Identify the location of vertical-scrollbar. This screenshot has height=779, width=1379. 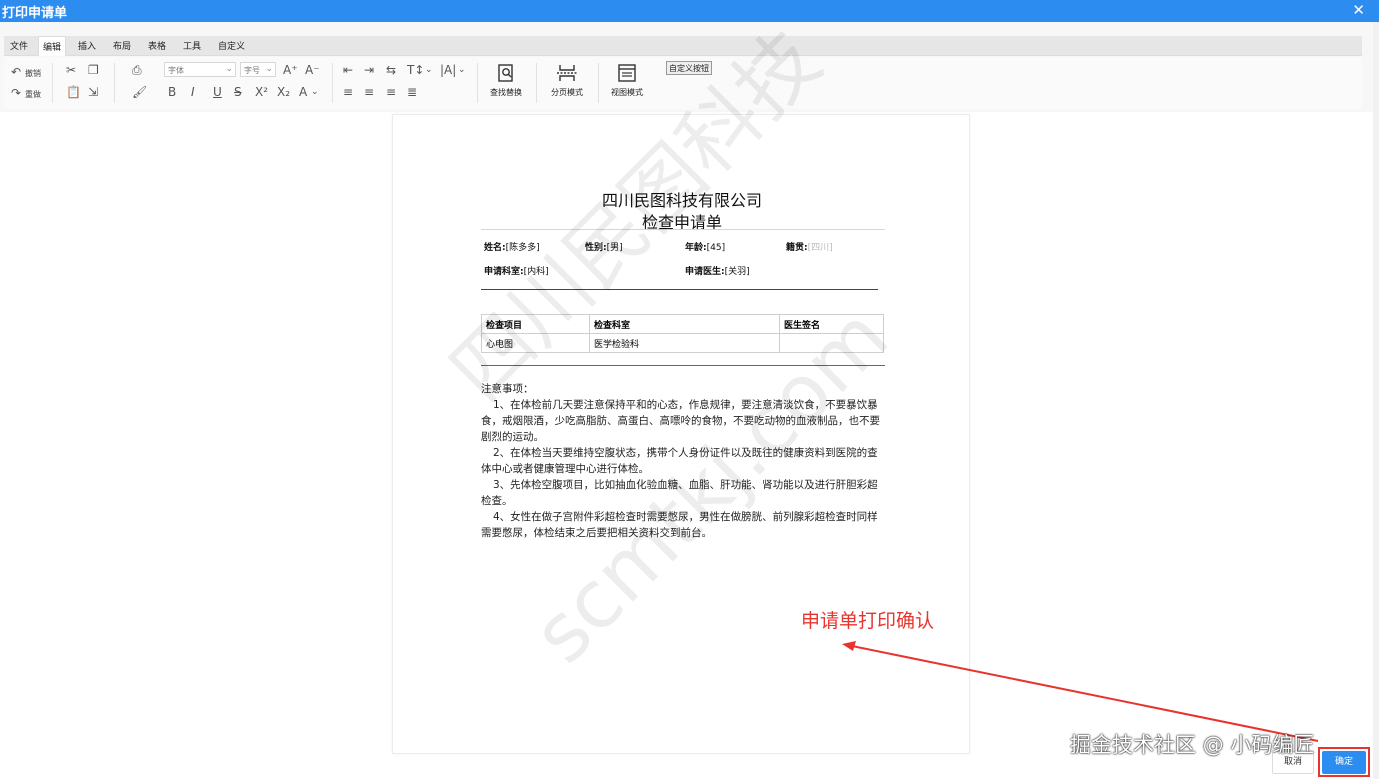
(1376, 400).